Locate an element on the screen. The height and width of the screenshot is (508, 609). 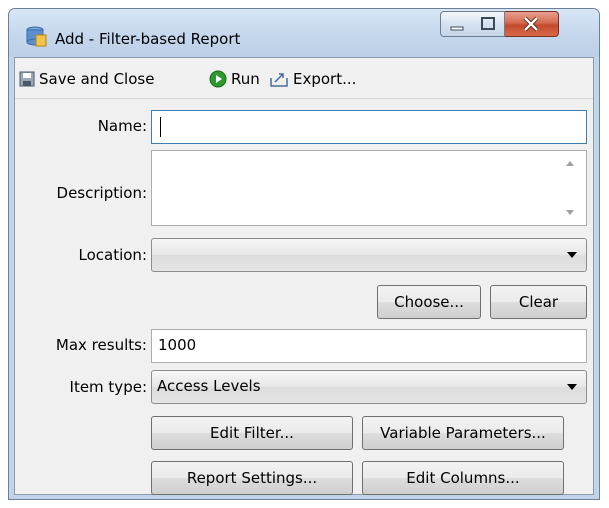
location-dropdown is located at coordinates (369, 255).